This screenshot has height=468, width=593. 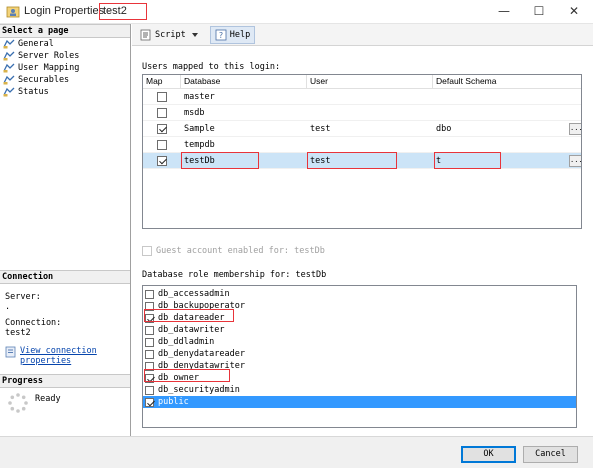 I want to click on database-cell: tempdb, so click(x=199, y=144).